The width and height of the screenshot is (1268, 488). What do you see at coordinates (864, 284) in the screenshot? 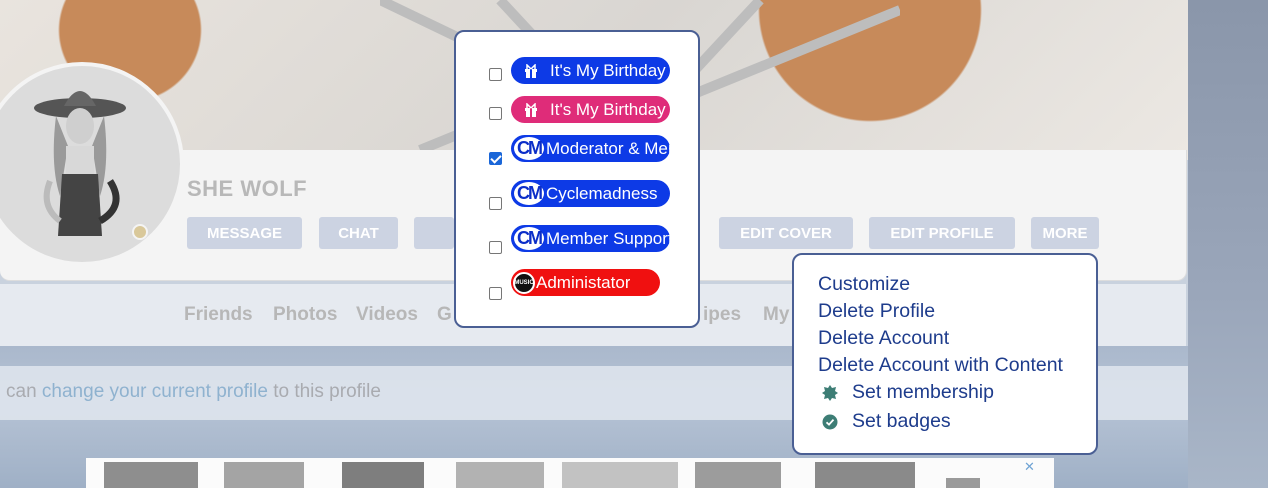
I see `menu-customize: Customize` at bounding box center [864, 284].